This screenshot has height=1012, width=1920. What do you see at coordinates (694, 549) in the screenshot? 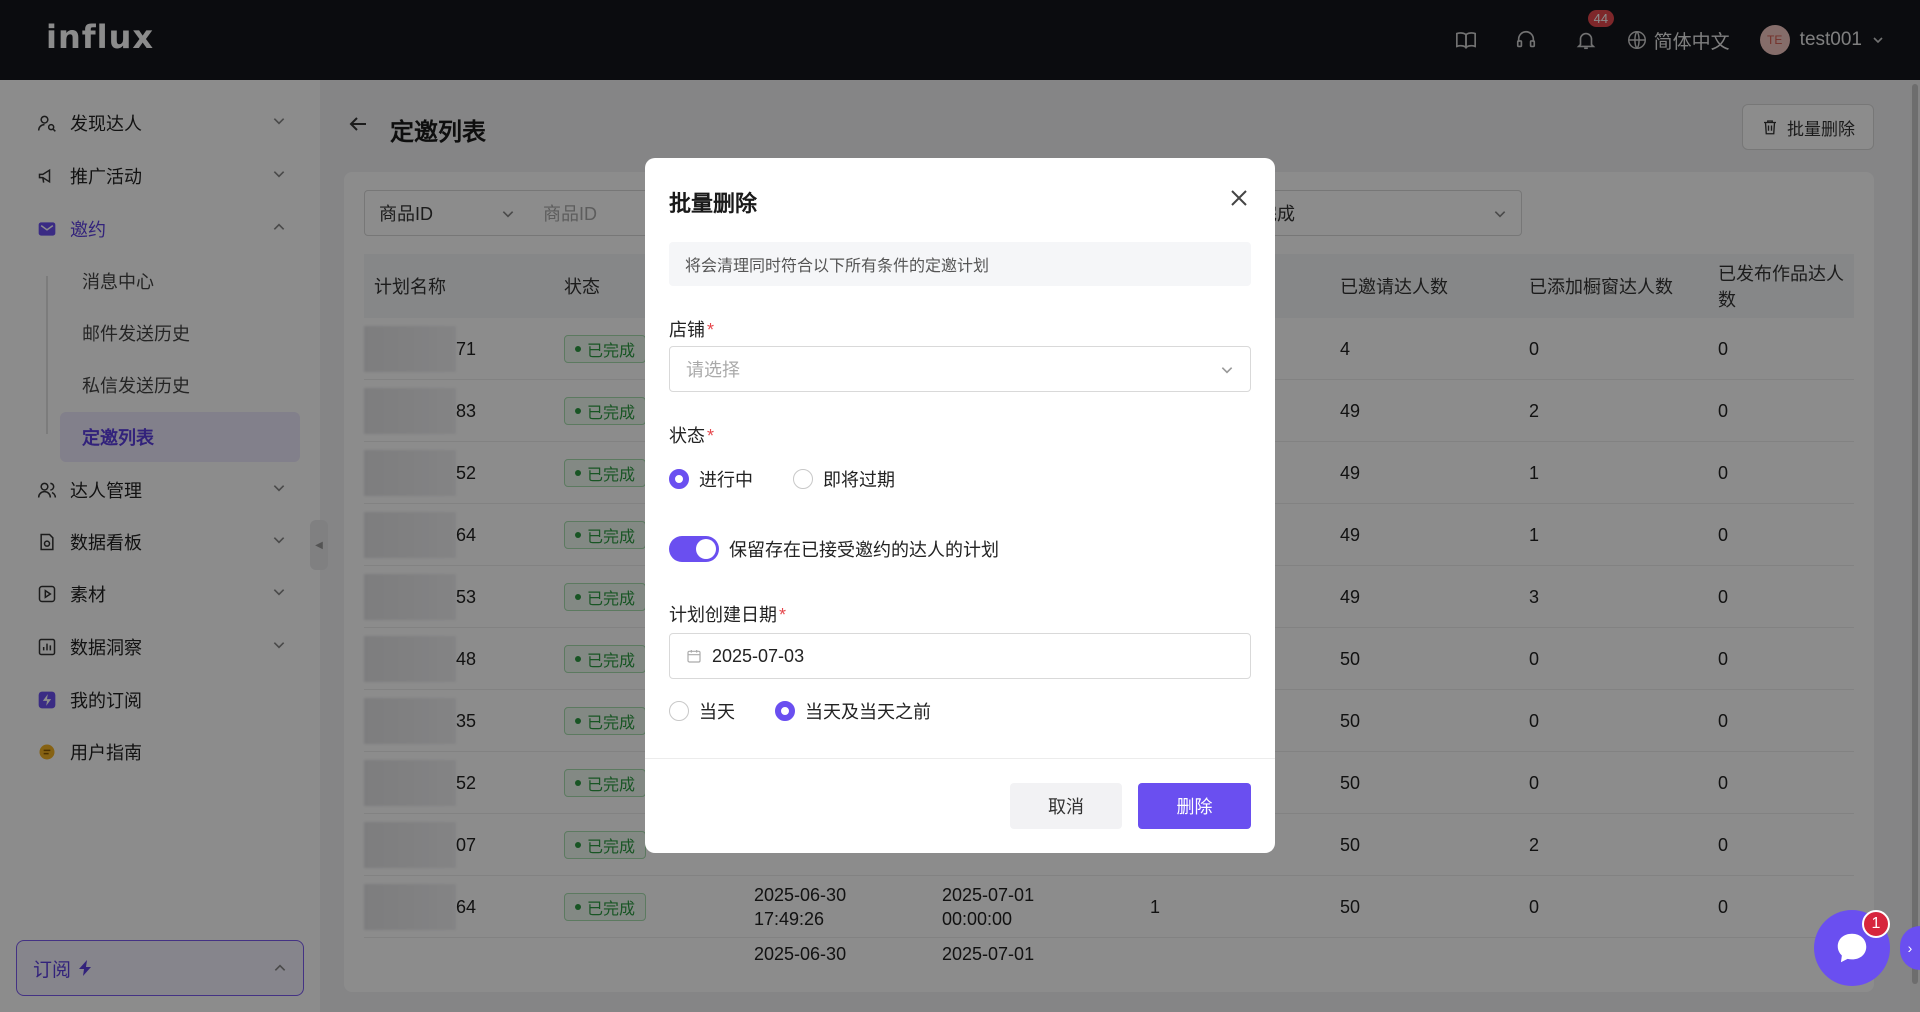
I see `keep-accepted-toggle` at bounding box center [694, 549].